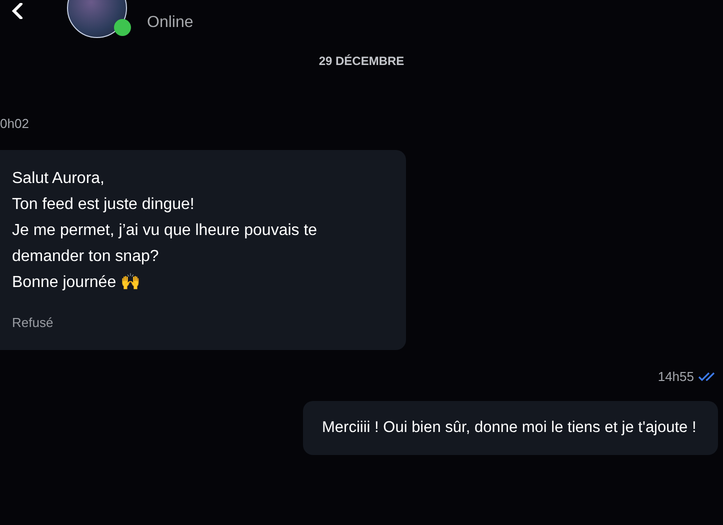 The height and width of the screenshot is (525, 723). Describe the element at coordinates (510, 428) in the screenshot. I see `message-text: Merciiii ! Oui bien sûr, donne moi le tiens et je t'ajoute !` at that location.